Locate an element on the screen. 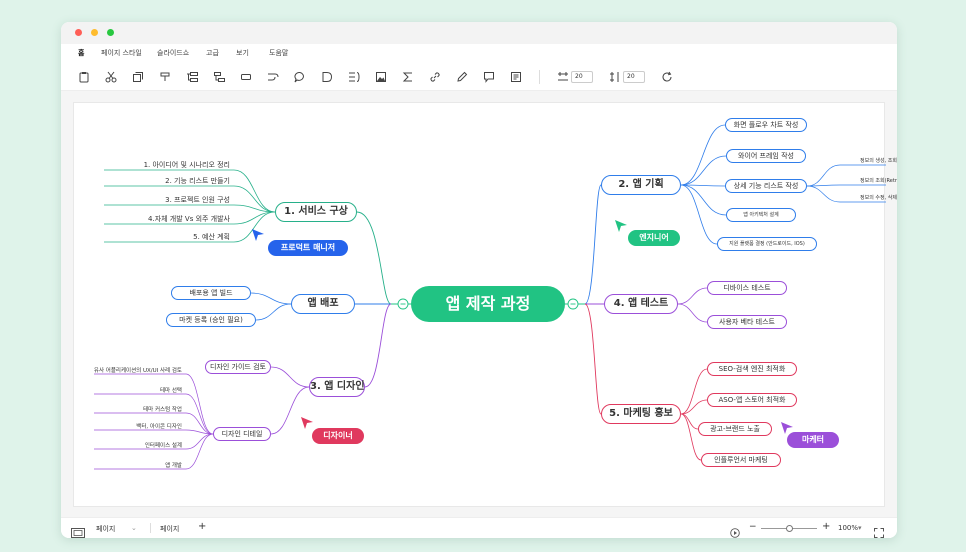 Image resolution: width=966 pixels, height=552 pixels. menu-advanced: 고급 is located at coordinates (212, 53).